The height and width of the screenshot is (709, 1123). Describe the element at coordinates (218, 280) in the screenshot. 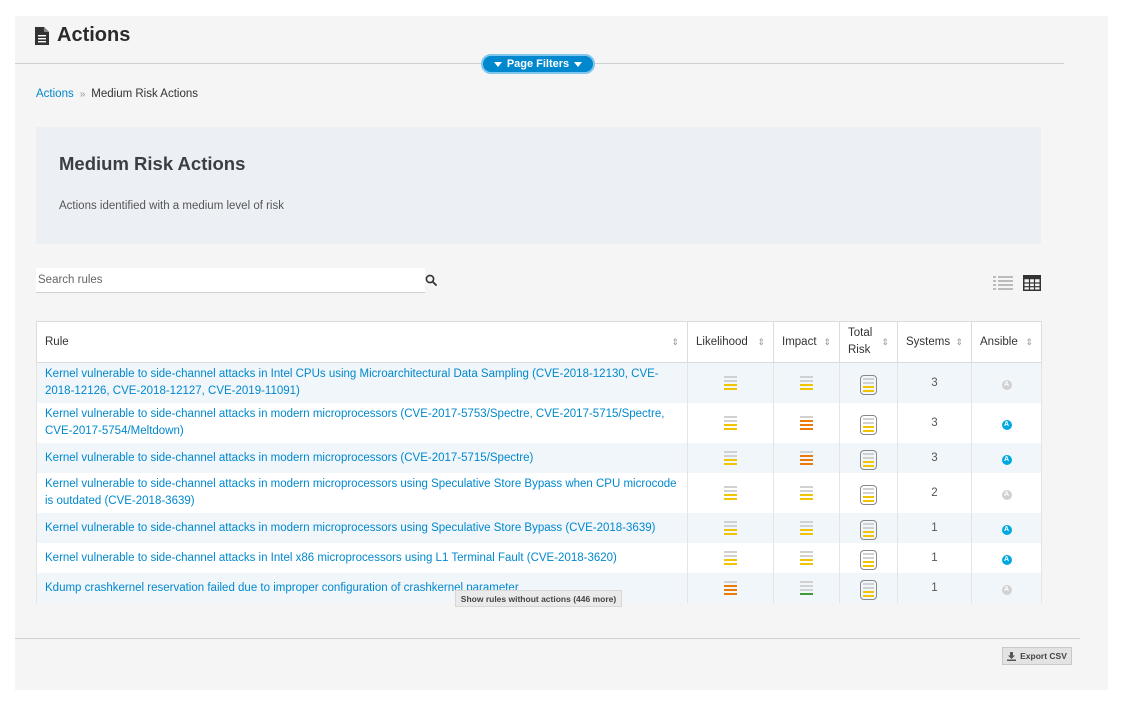

I see `search-input` at that location.